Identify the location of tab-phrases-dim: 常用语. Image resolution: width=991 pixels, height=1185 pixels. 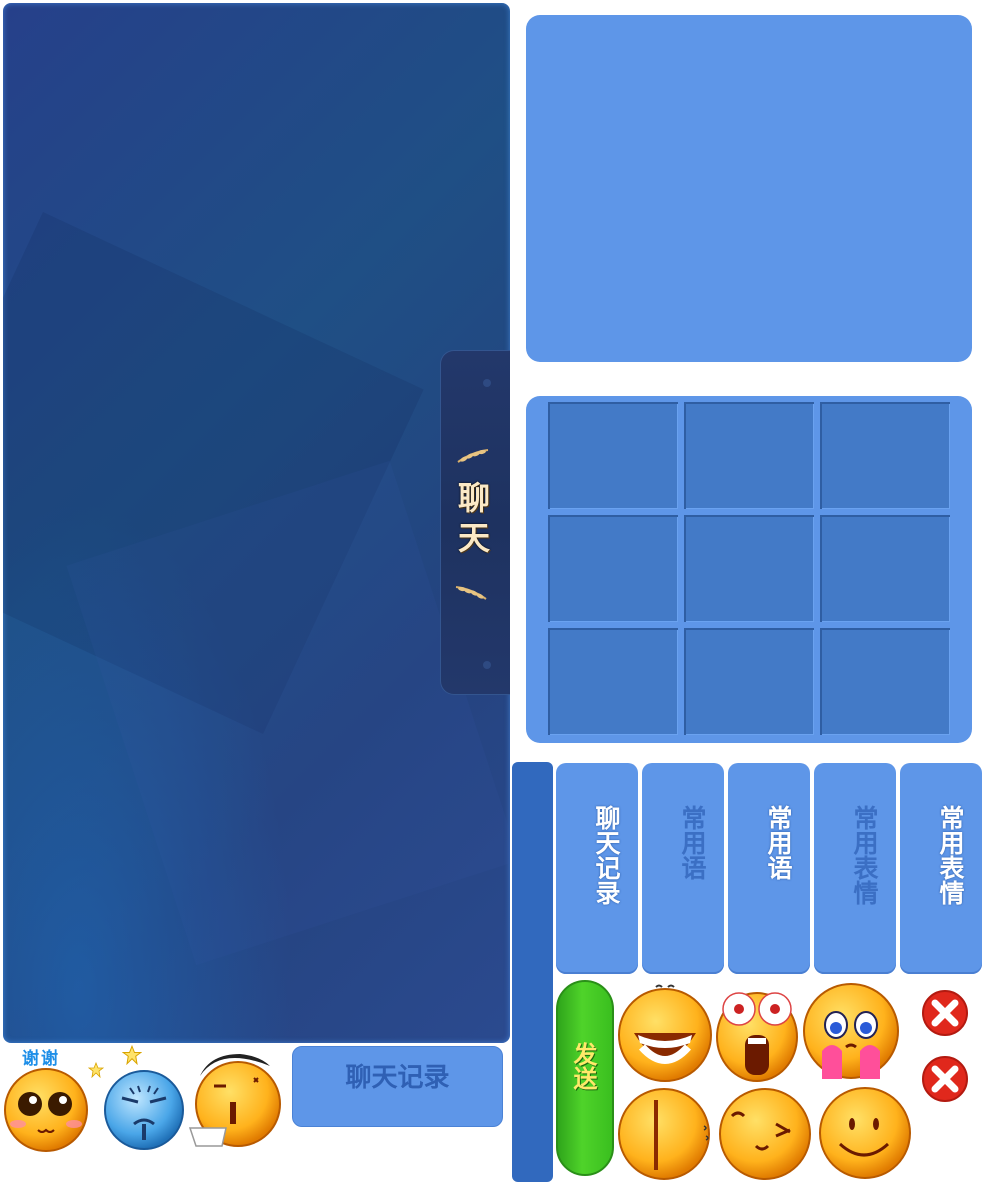
(683, 868).